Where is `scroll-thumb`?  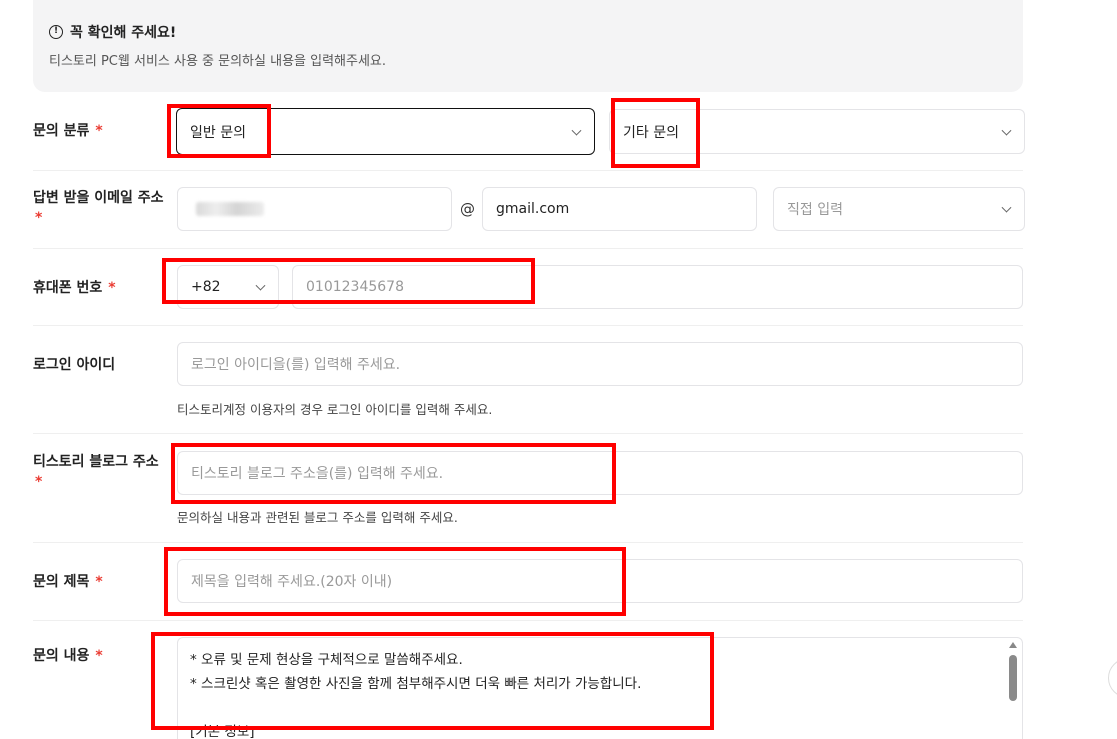 scroll-thumb is located at coordinates (1013, 678).